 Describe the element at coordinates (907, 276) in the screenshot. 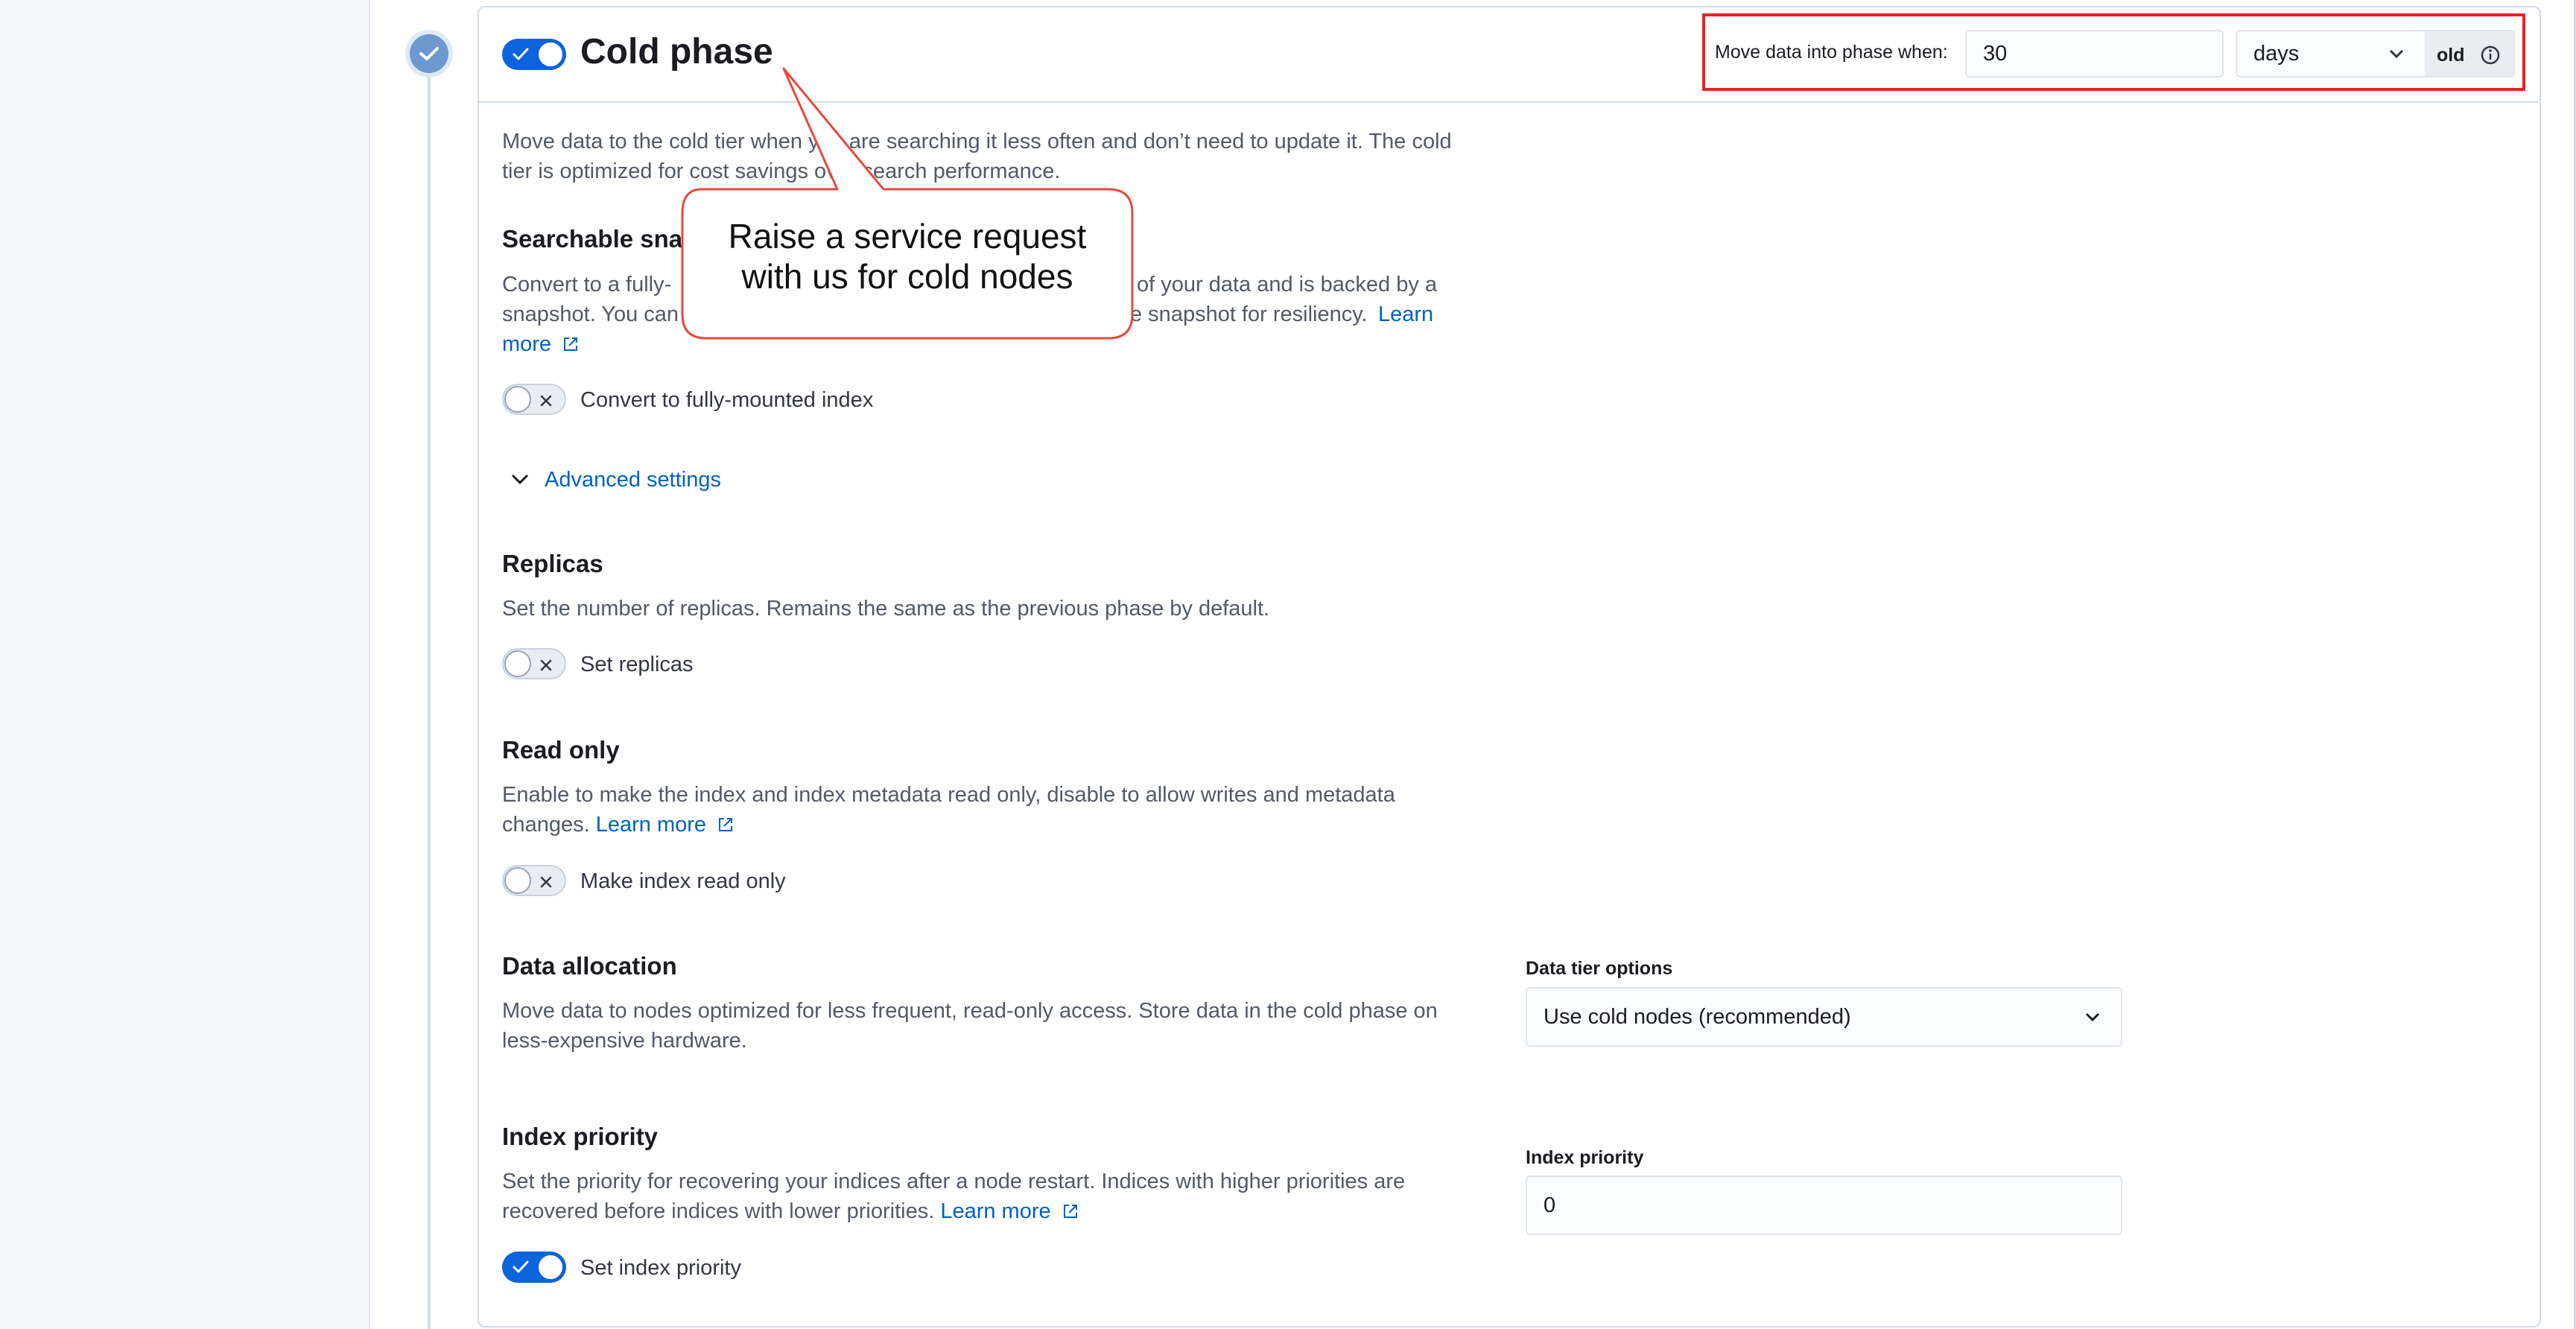

I see `callout-line-2: with us for cold nodes` at that location.